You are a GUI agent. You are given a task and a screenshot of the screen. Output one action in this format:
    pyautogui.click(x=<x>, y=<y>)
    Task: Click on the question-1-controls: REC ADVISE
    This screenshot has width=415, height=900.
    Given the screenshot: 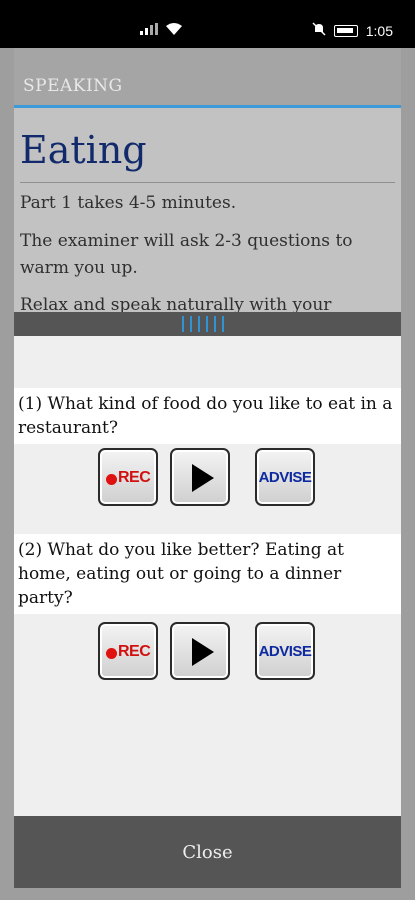 What is the action you would take?
    pyautogui.click(x=207, y=477)
    